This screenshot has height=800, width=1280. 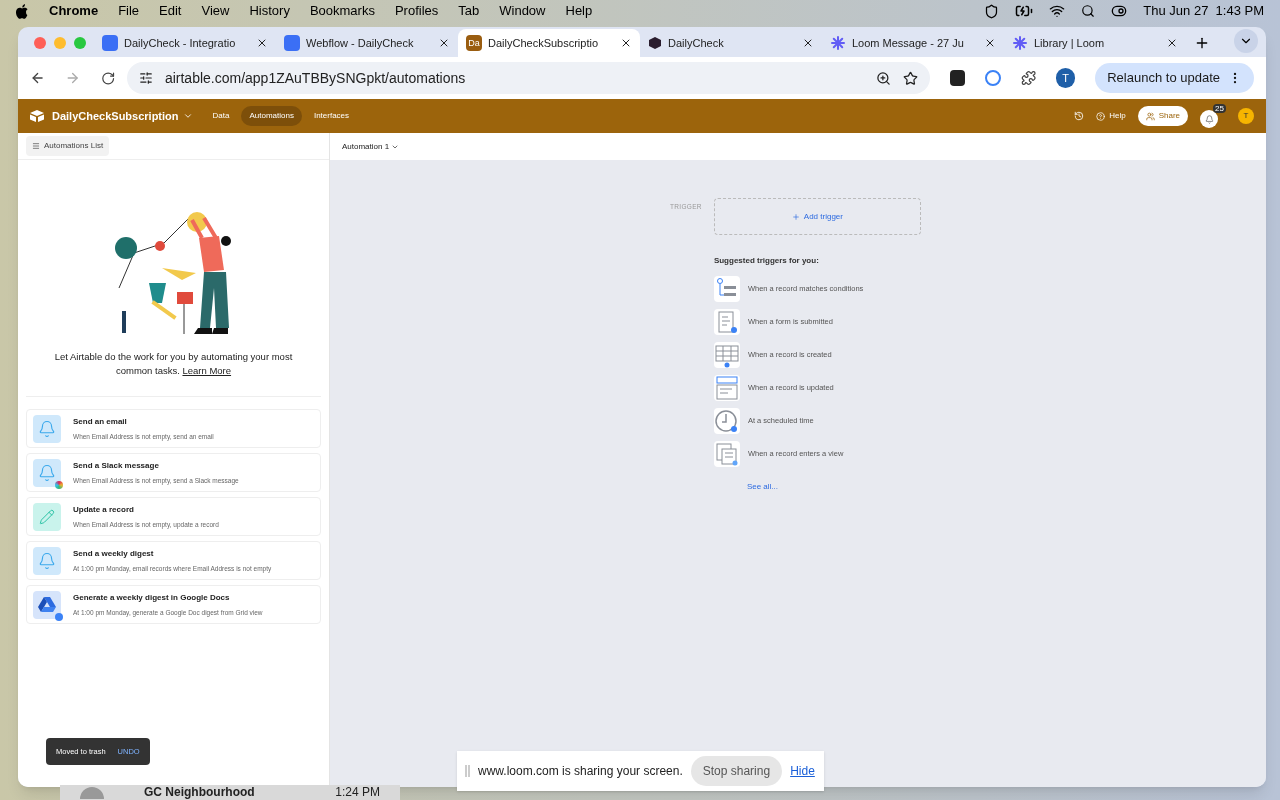 I want to click on history-icon, so click(x=1079, y=116).